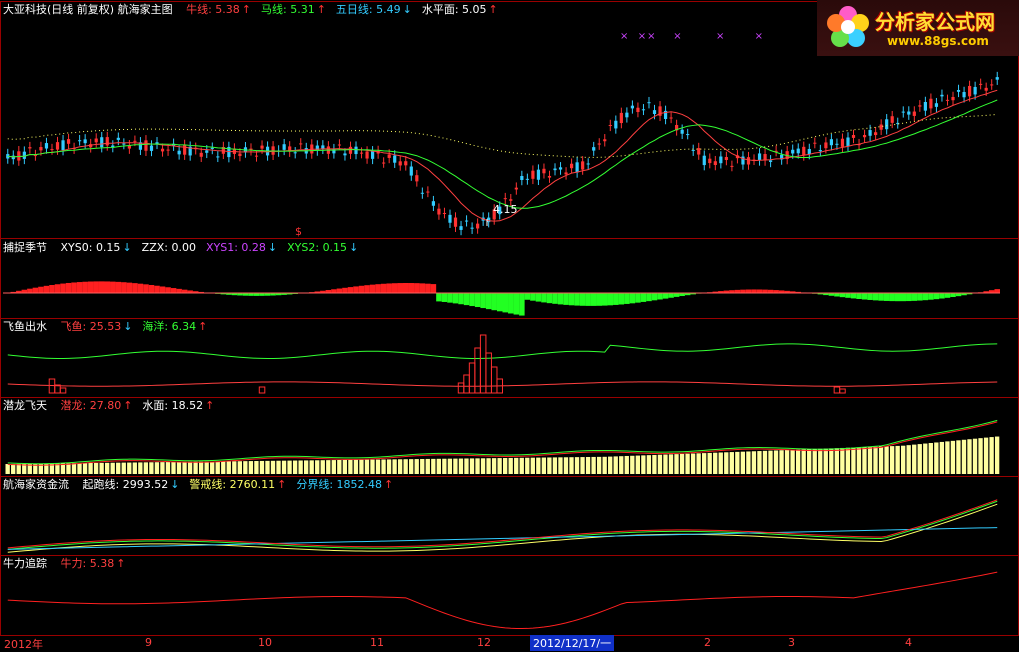 This screenshot has width=1019, height=652. What do you see at coordinates (91, 247) in the screenshot?
I see `indicator-value: XYS0: 0.15` at bounding box center [91, 247].